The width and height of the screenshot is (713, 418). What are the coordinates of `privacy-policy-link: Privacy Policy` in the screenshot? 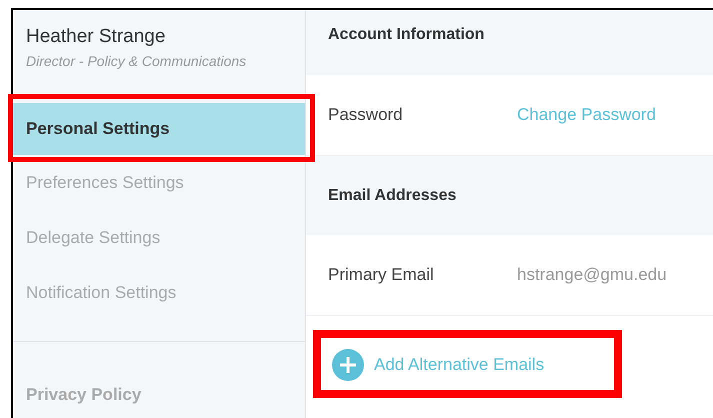 It's located at (84, 394).